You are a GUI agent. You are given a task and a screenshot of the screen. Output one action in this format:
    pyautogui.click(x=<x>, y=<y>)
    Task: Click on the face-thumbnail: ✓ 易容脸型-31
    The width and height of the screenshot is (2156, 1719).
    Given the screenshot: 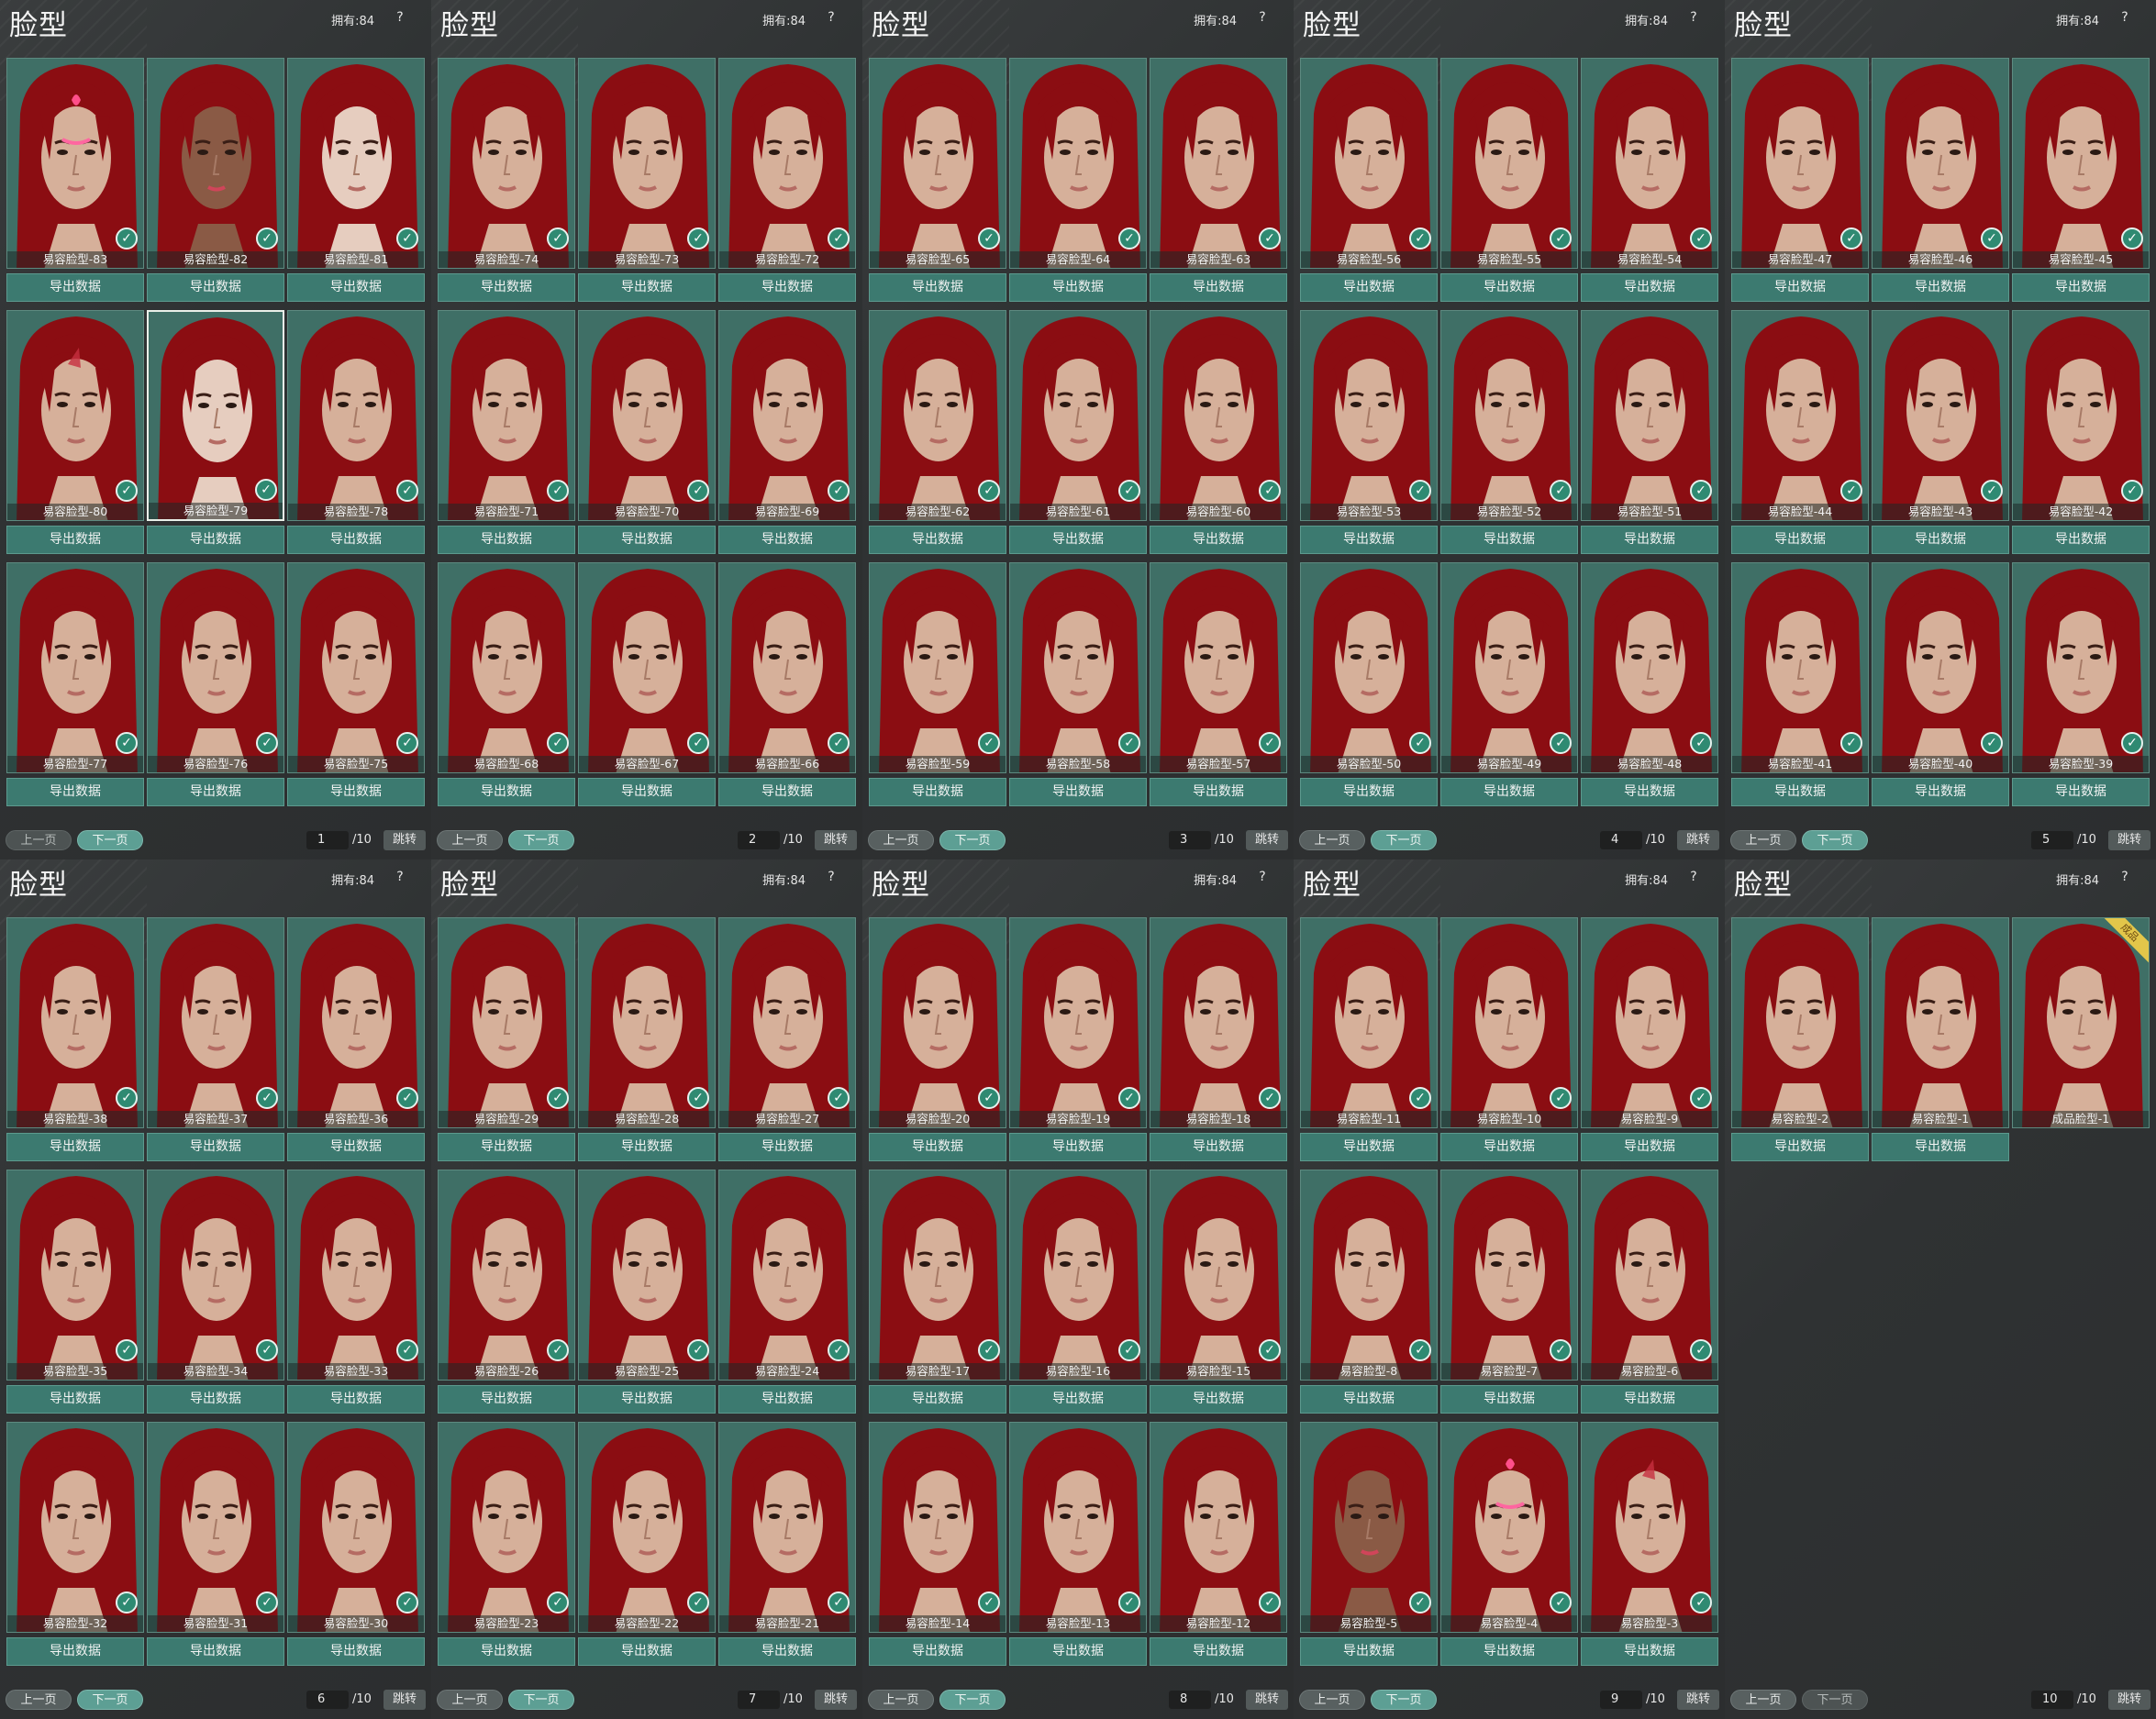 What is the action you would take?
    pyautogui.click(x=216, y=1527)
    